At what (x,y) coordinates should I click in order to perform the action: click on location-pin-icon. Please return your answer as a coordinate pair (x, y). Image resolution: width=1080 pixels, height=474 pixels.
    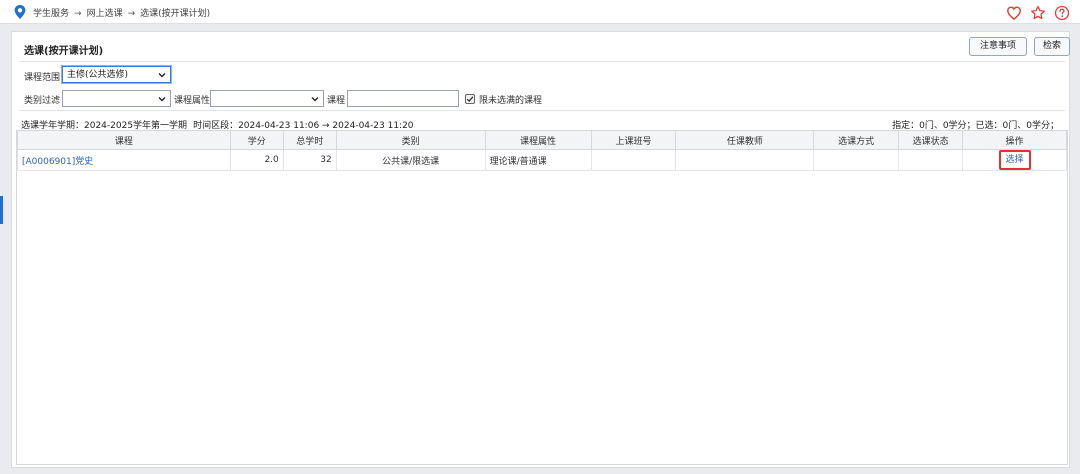
    Looking at the image, I should click on (20, 12).